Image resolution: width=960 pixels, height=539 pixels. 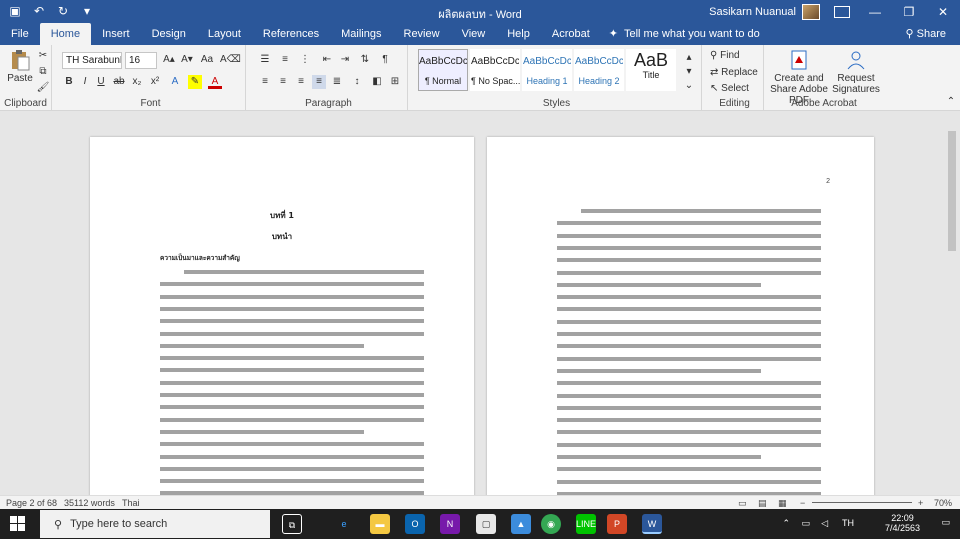 What do you see at coordinates (951, 102) in the screenshot?
I see `collapse-ribbon-icon: ⌃` at bounding box center [951, 102].